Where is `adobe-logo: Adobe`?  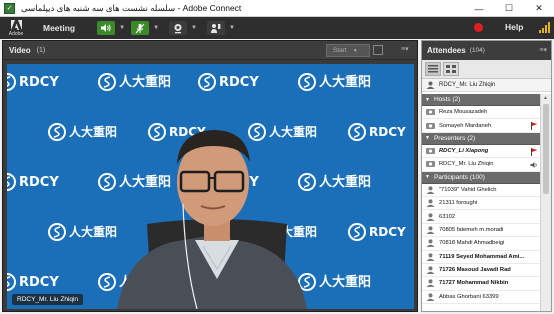
adobe-logo: Adobe is located at coordinates (16, 28).